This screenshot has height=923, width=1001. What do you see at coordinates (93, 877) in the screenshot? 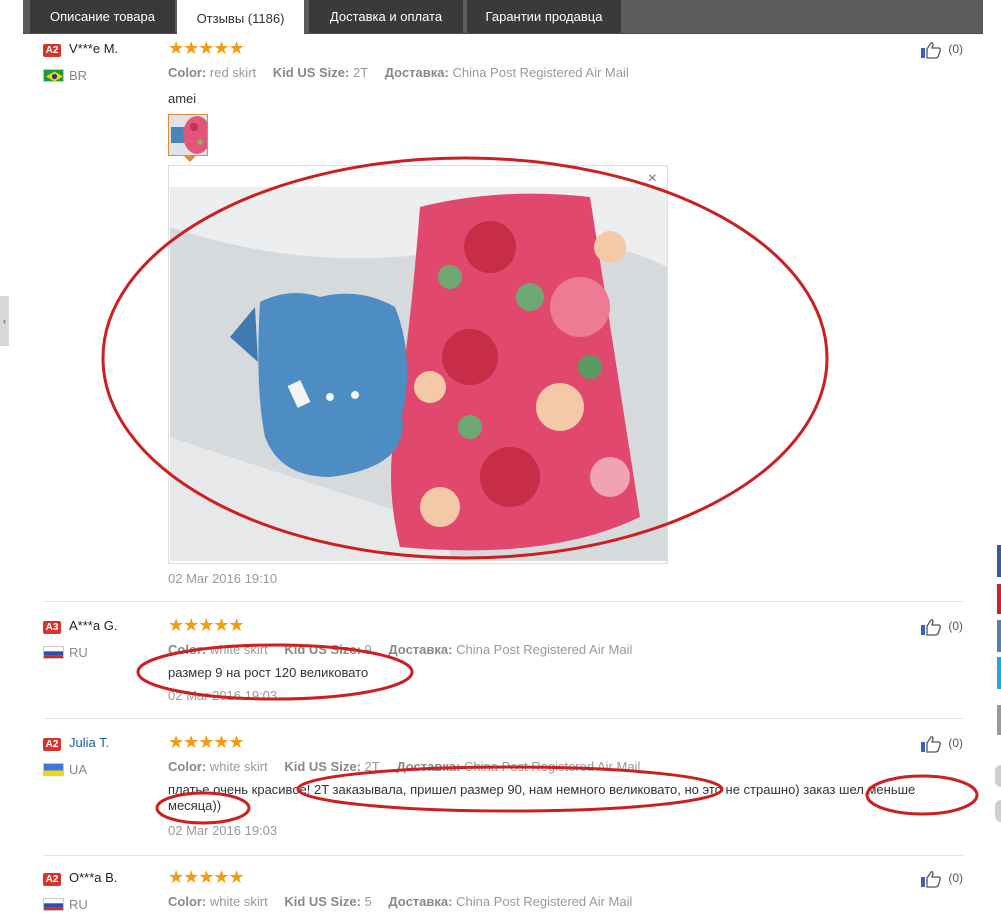
I see `reviewer-name: O***a B.` at bounding box center [93, 877].